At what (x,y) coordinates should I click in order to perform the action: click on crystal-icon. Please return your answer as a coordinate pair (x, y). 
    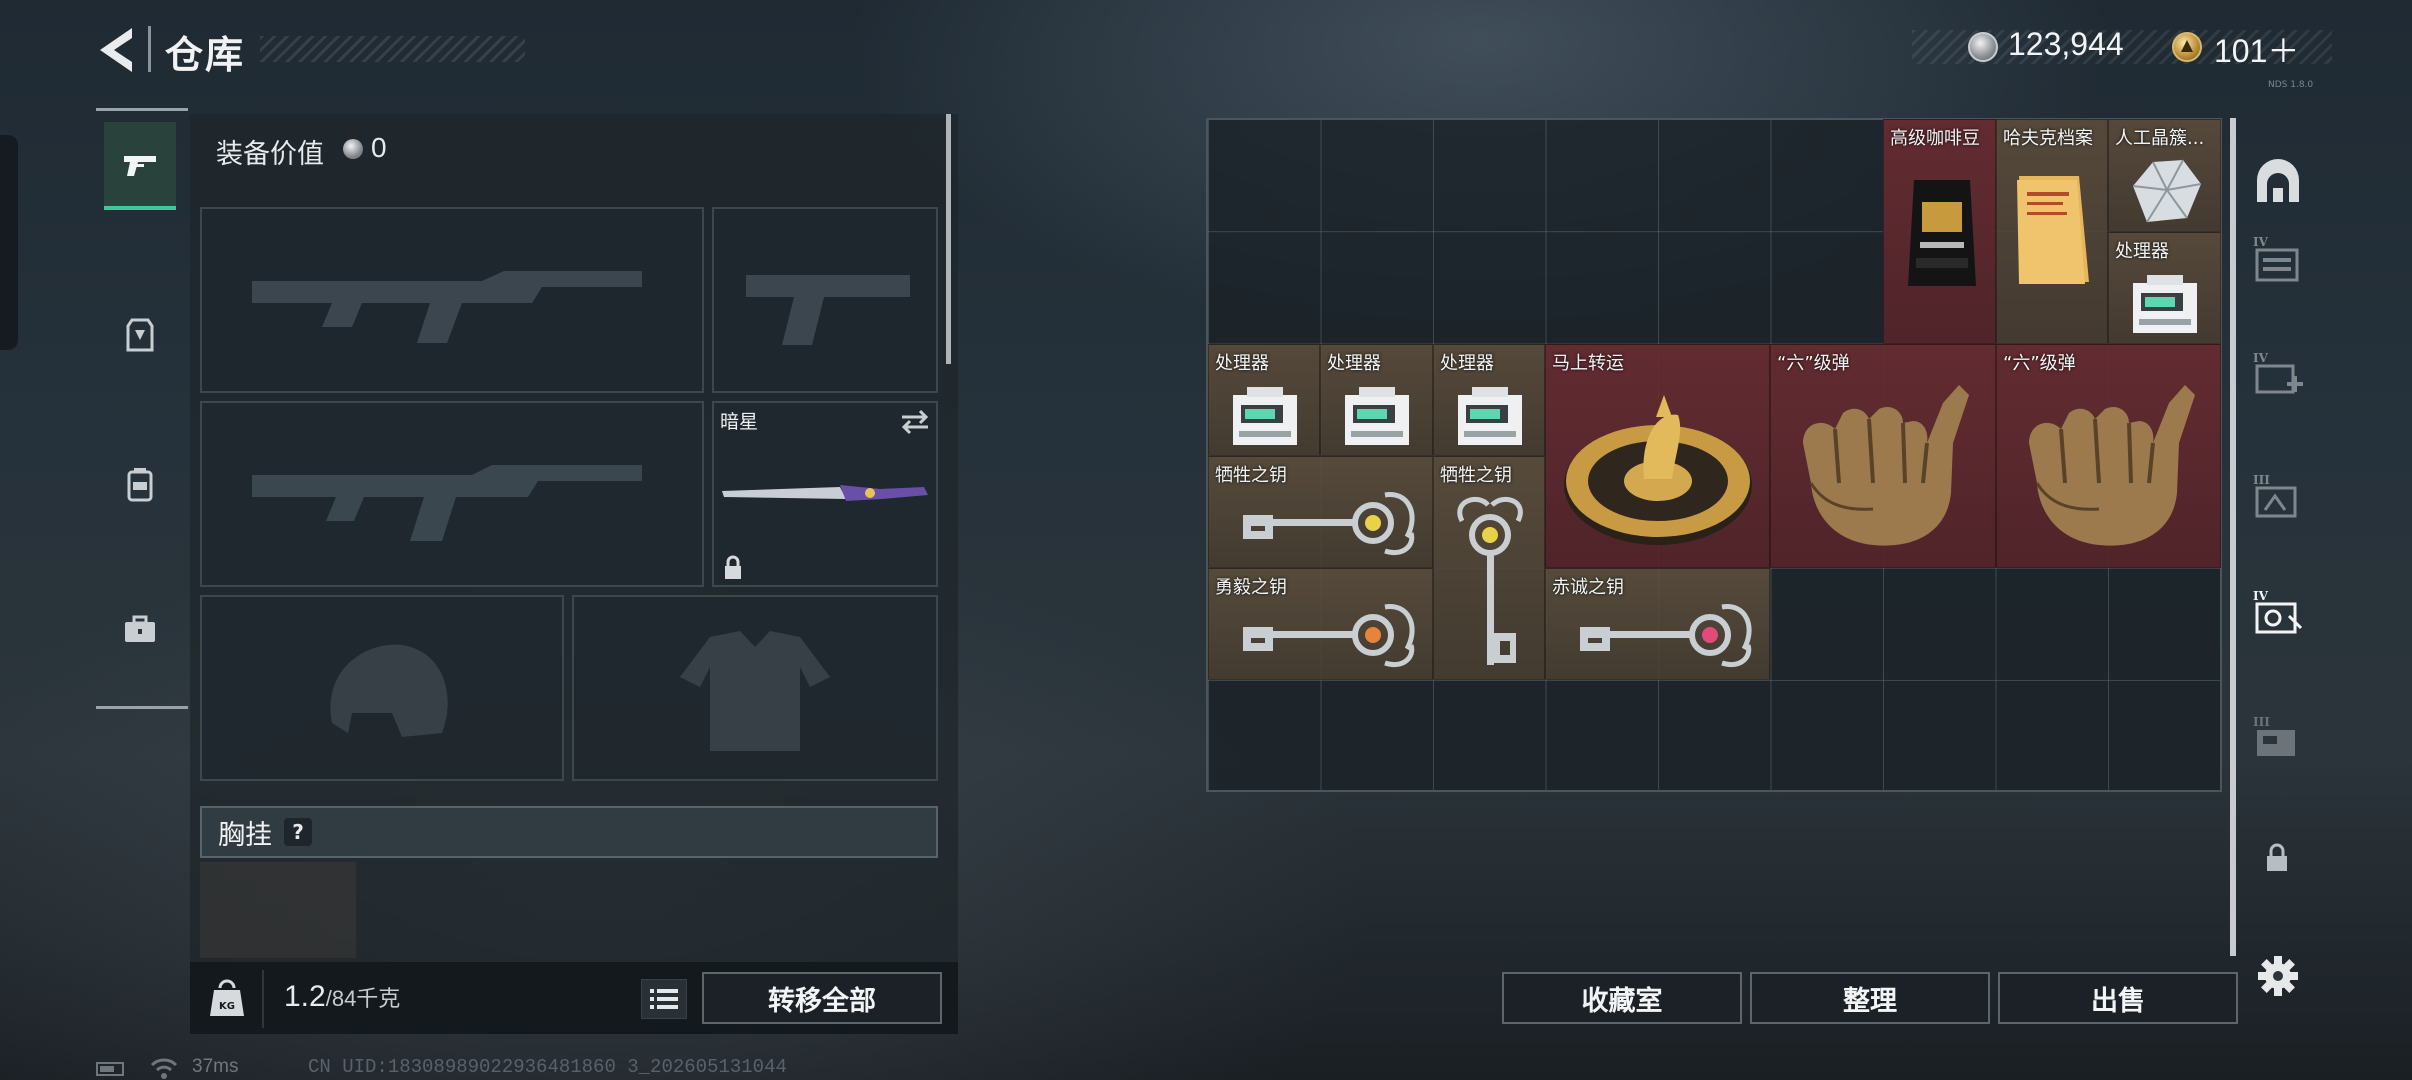
    Looking at the image, I should click on (2167, 191).